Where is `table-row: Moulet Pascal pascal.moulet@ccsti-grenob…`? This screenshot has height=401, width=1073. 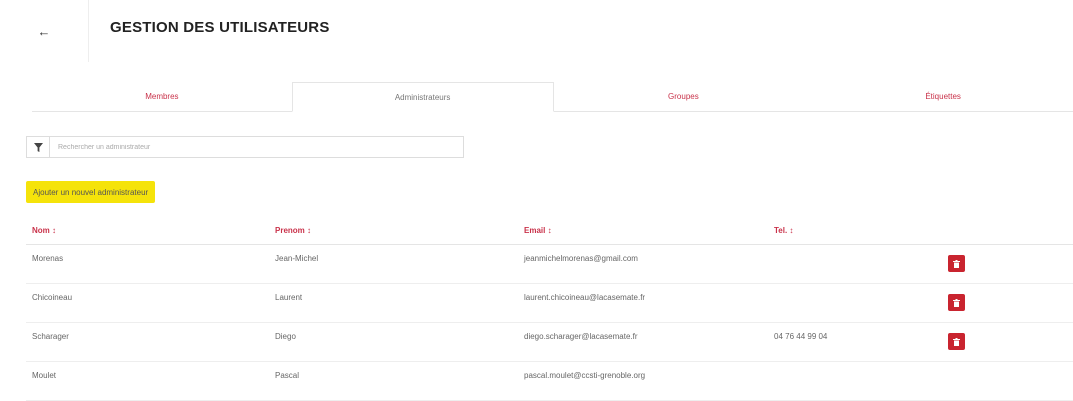 table-row: Moulet Pascal pascal.moulet@ccsti-grenob… is located at coordinates (549, 381).